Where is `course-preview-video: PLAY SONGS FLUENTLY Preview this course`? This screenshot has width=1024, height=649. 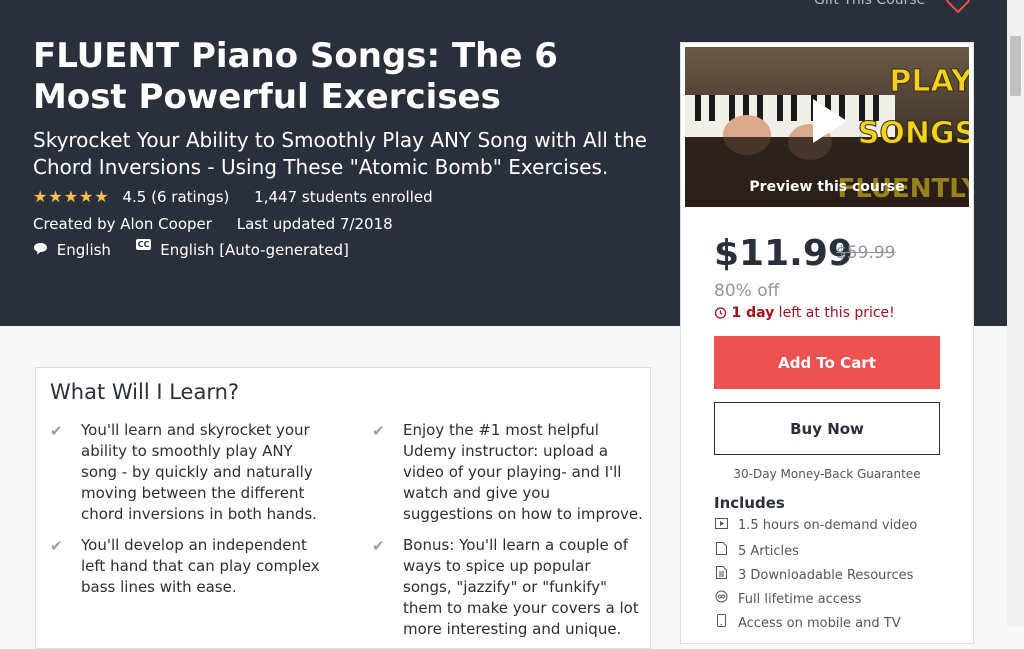 course-preview-video: PLAY SONGS FLUENTLY Preview this course is located at coordinates (827, 127).